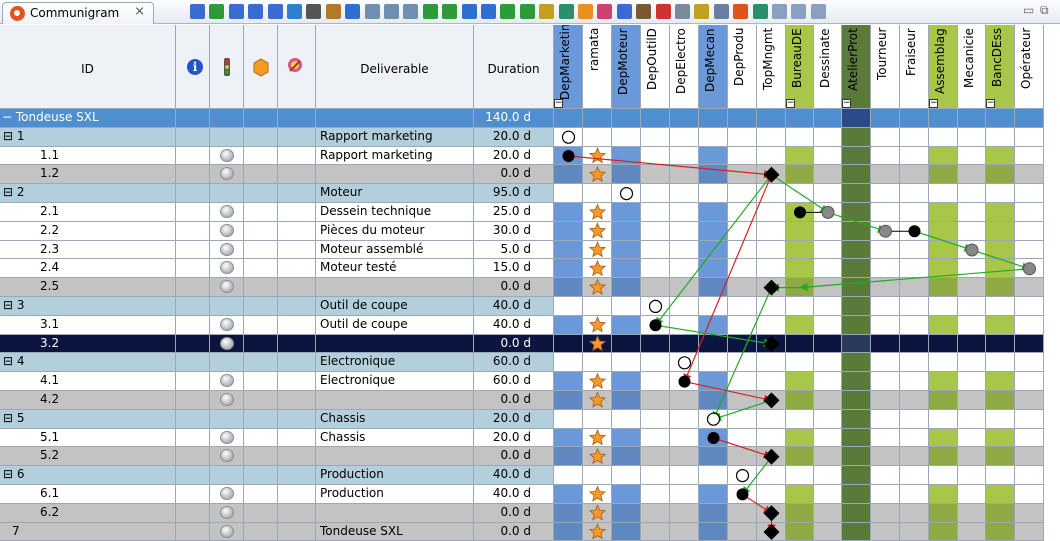 The width and height of the screenshot is (1060, 541). I want to click on row-1.2-res-0, so click(568, 175).